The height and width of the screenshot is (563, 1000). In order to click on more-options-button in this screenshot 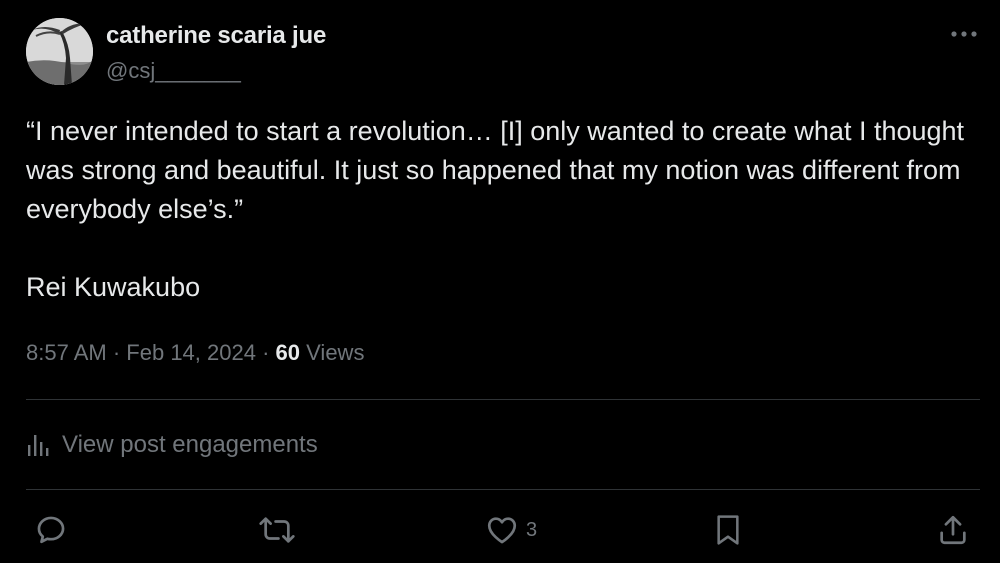, I will do `click(964, 34)`.